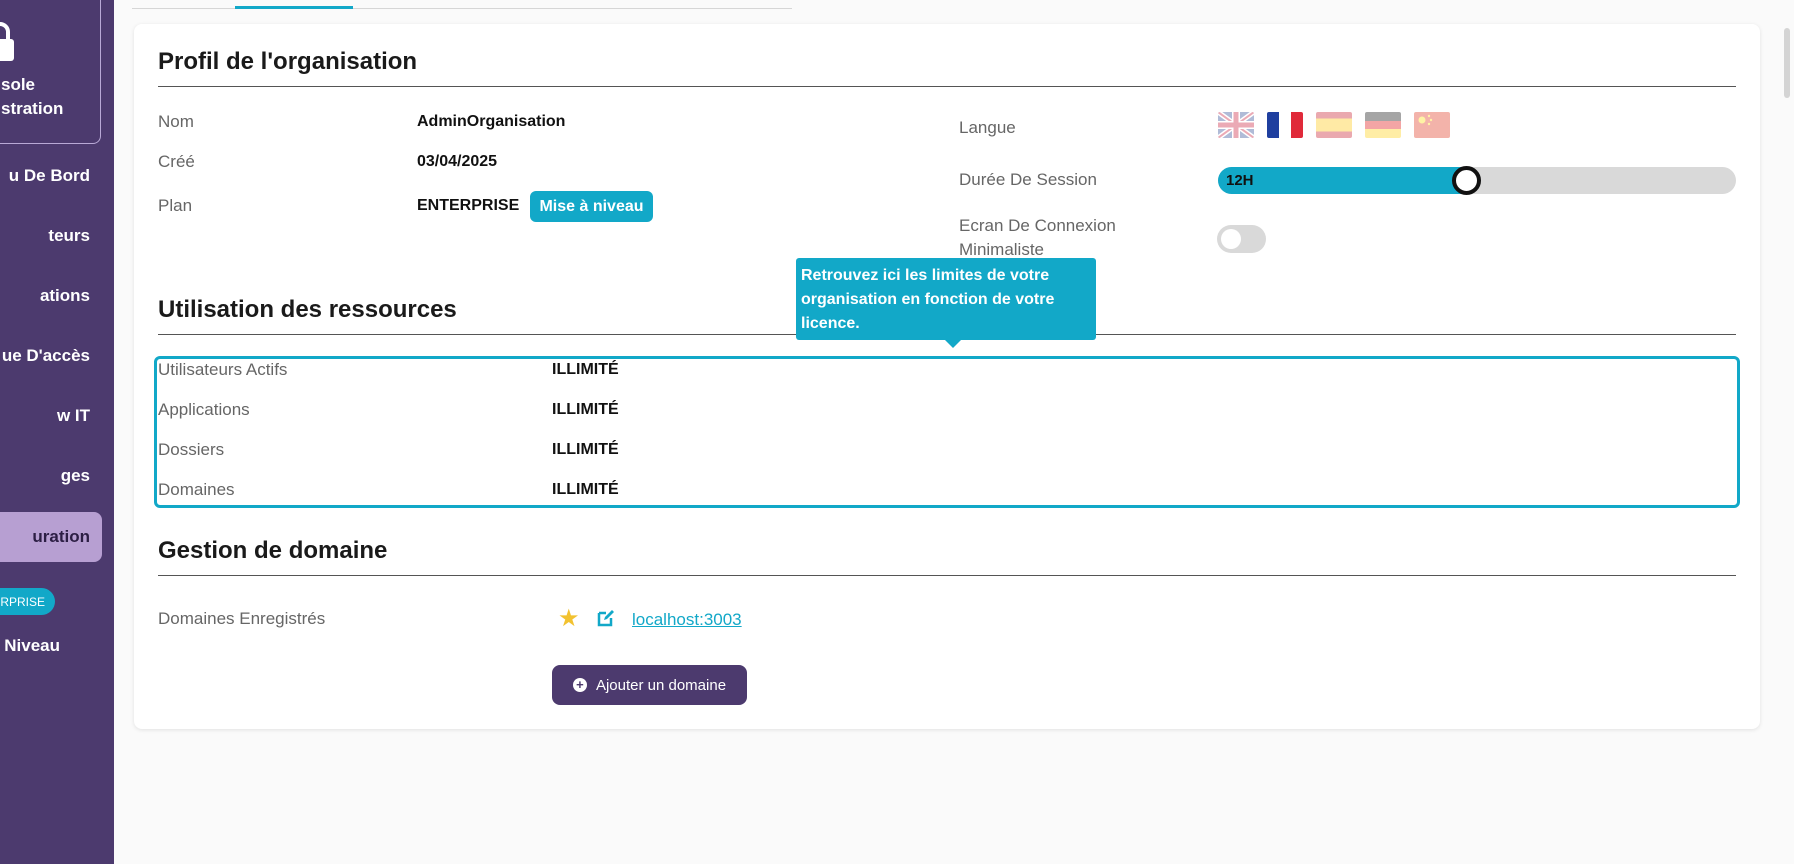 The width and height of the screenshot is (1794, 864). Describe the element at coordinates (457, 161) in the screenshot. I see `created-value: 03/04/2025` at that location.